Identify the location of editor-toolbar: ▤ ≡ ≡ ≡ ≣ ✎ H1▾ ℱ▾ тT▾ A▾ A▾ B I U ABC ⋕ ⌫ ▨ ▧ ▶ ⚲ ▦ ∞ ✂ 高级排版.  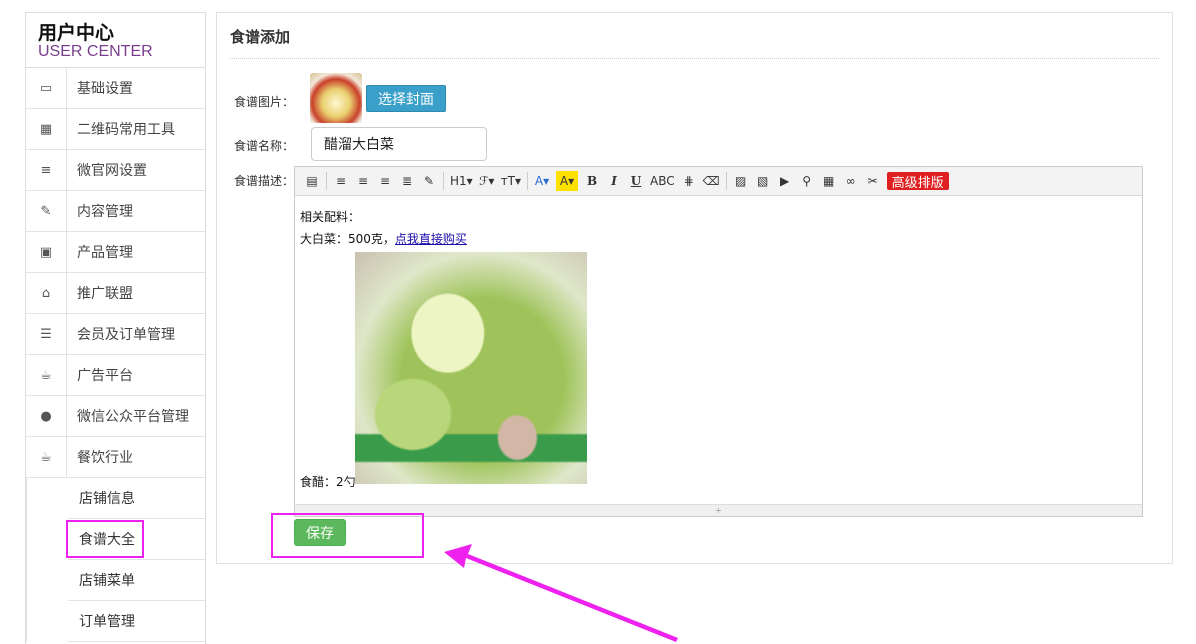
(718, 181).